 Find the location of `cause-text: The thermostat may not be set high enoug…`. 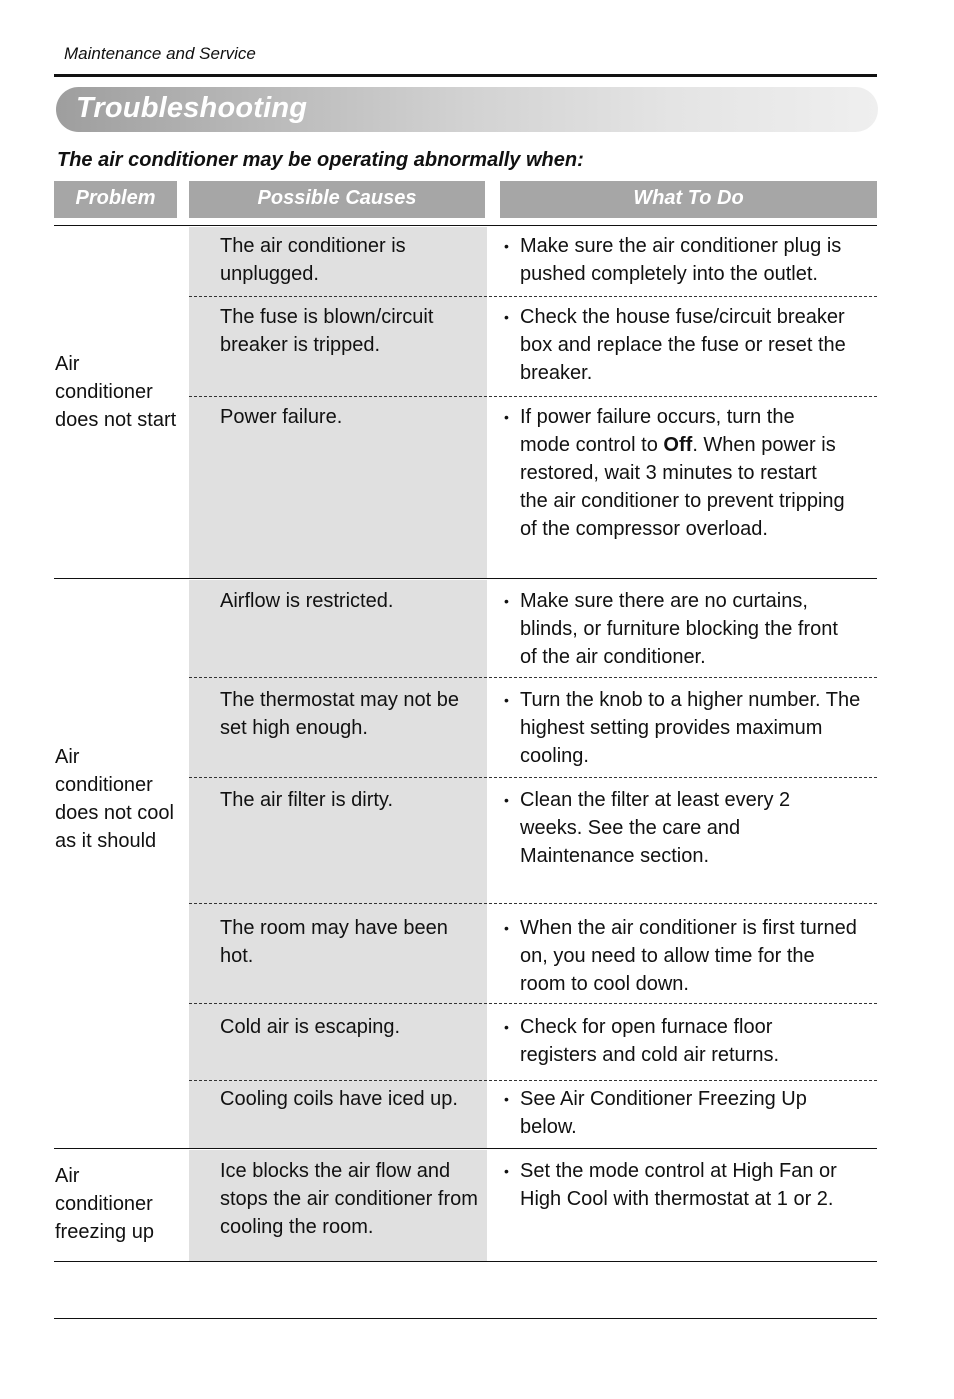

cause-text: The thermostat may not be set high enoug… is located at coordinates (340, 714).